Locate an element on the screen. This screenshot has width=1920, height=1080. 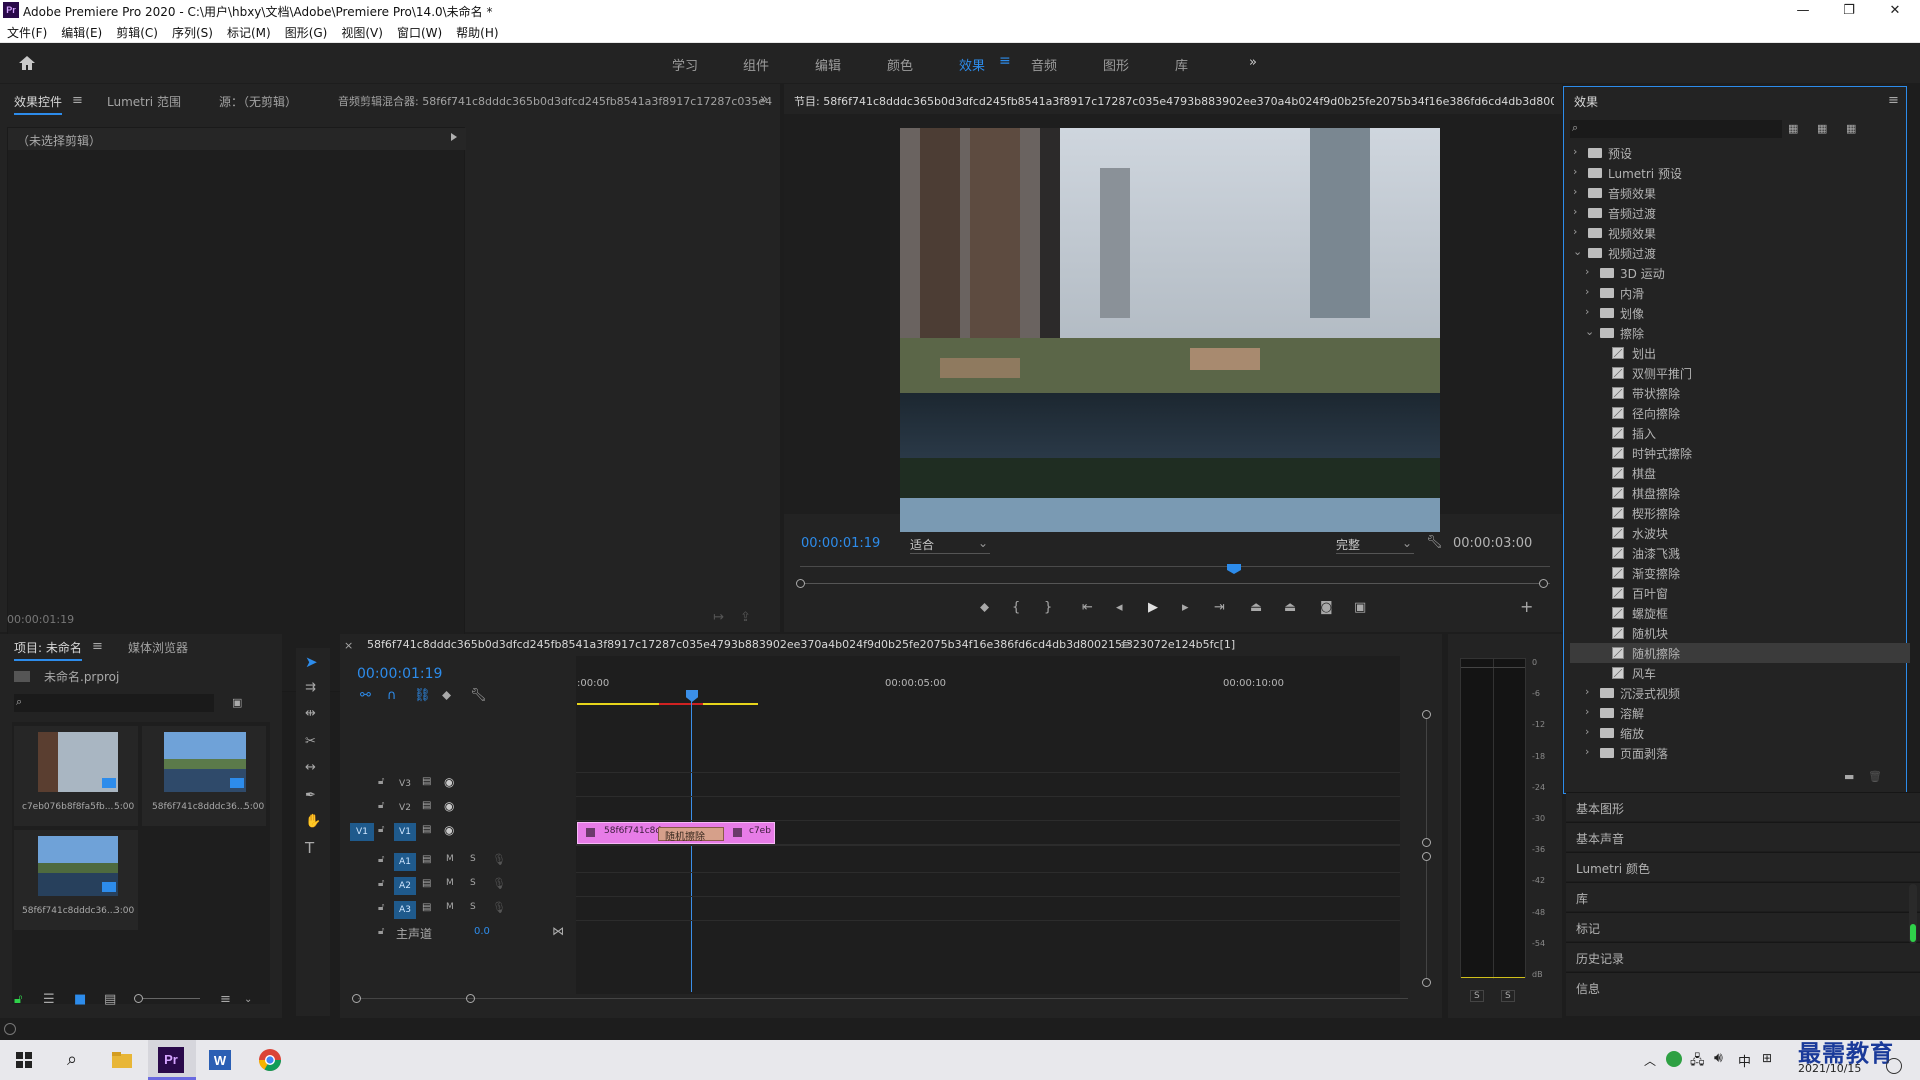
minimize-button: — is located at coordinates (1803, 10).